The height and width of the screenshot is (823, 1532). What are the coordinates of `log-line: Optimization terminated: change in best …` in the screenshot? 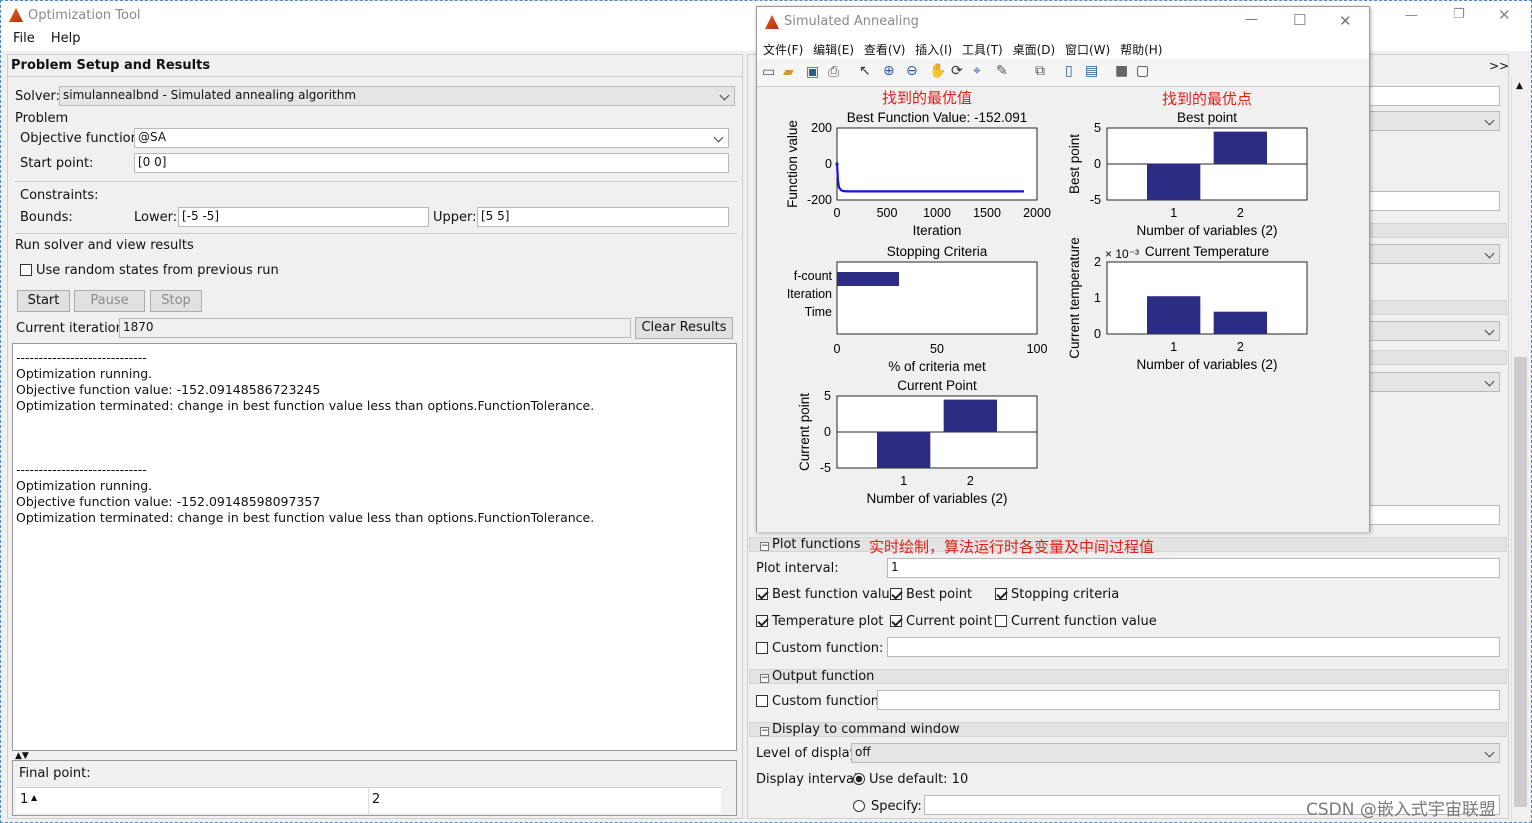 It's located at (305, 405).